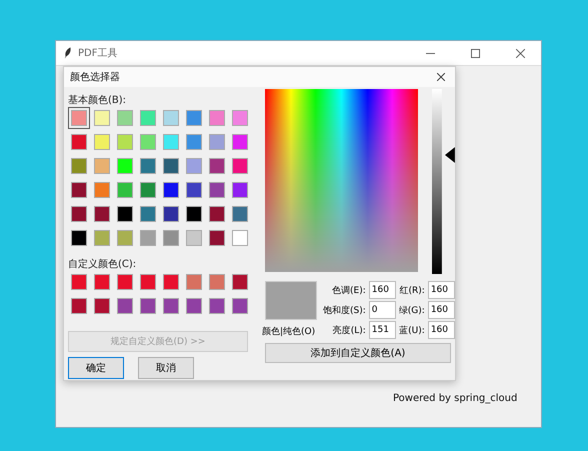 This screenshot has height=451, width=588. Describe the element at coordinates (349, 330) in the screenshot. I see `field-label: 亮度(L):` at that location.